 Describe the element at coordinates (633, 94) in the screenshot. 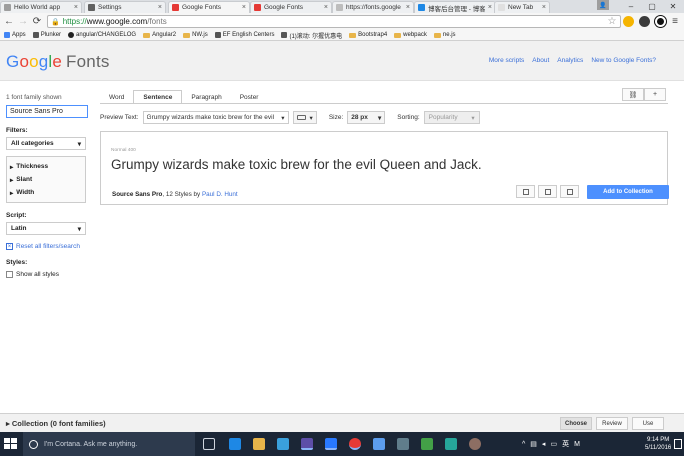

I see `link-icon: ⛓` at that location.